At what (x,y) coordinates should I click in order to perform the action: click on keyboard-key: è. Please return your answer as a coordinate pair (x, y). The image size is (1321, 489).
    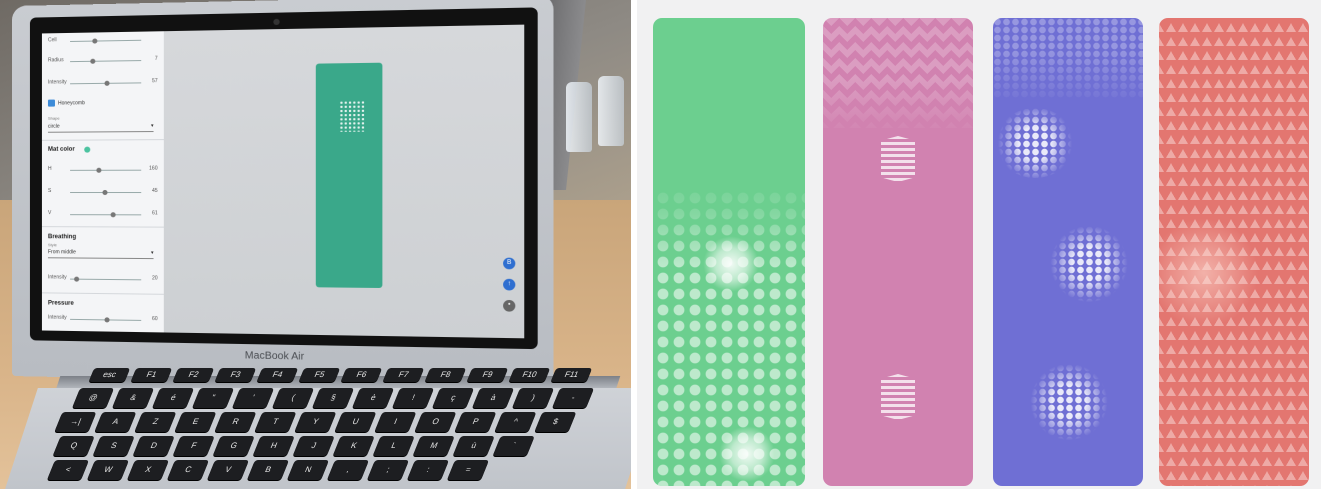
    Looking at the image, I should click on (373, 398).